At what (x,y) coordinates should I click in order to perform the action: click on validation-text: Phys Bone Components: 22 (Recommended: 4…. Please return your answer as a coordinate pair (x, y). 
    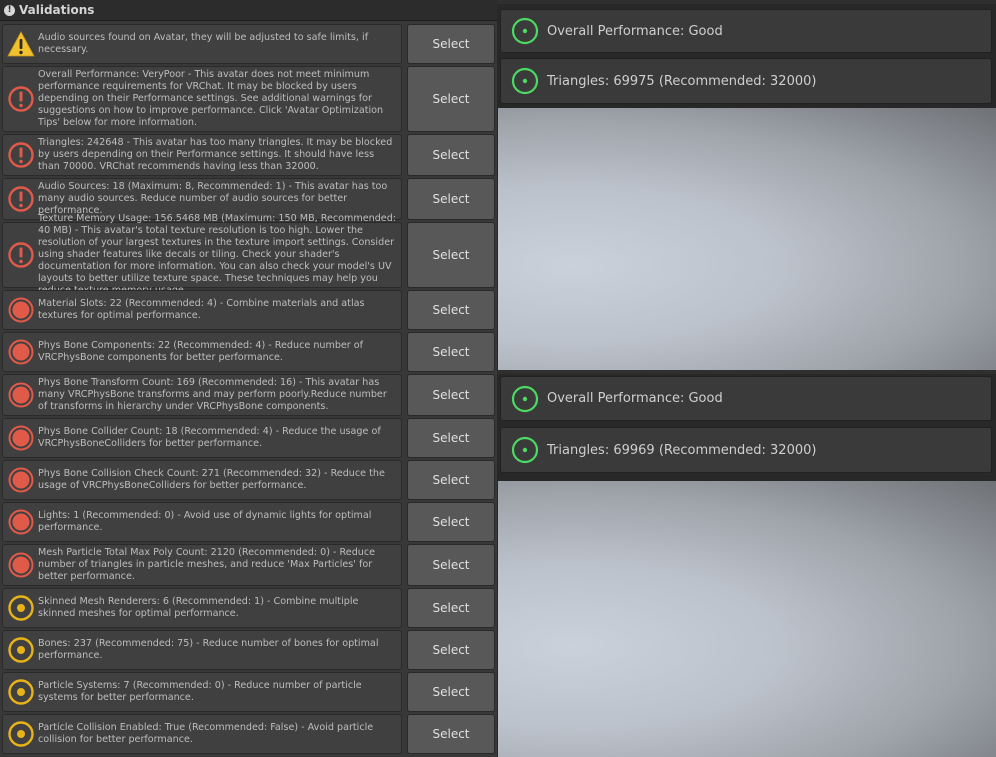
    Looking at the image, I should click on (201, 351).